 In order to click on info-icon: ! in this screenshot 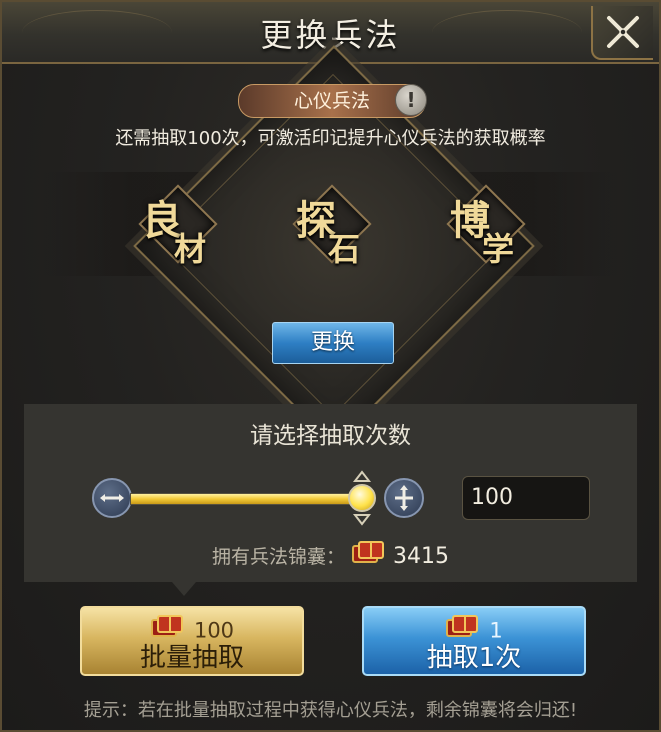, I will do `click(411, 100)`.